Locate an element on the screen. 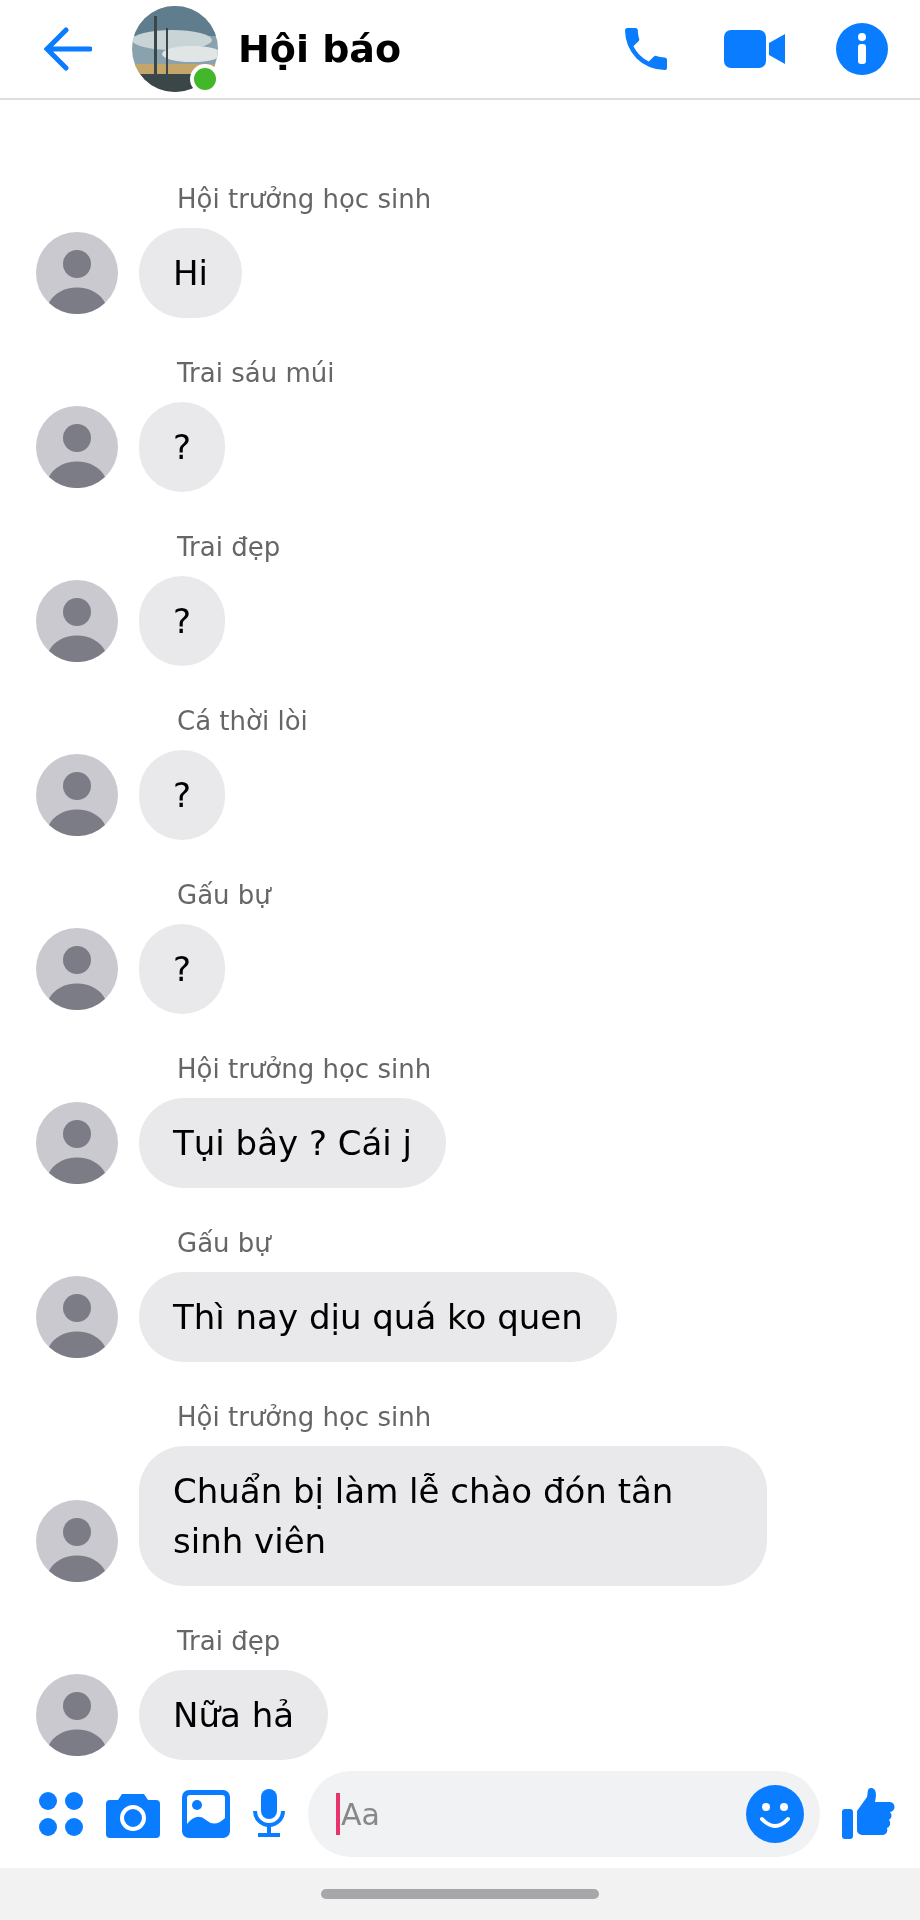  chat-title: Hội báo is located at coordinates (320, 49).